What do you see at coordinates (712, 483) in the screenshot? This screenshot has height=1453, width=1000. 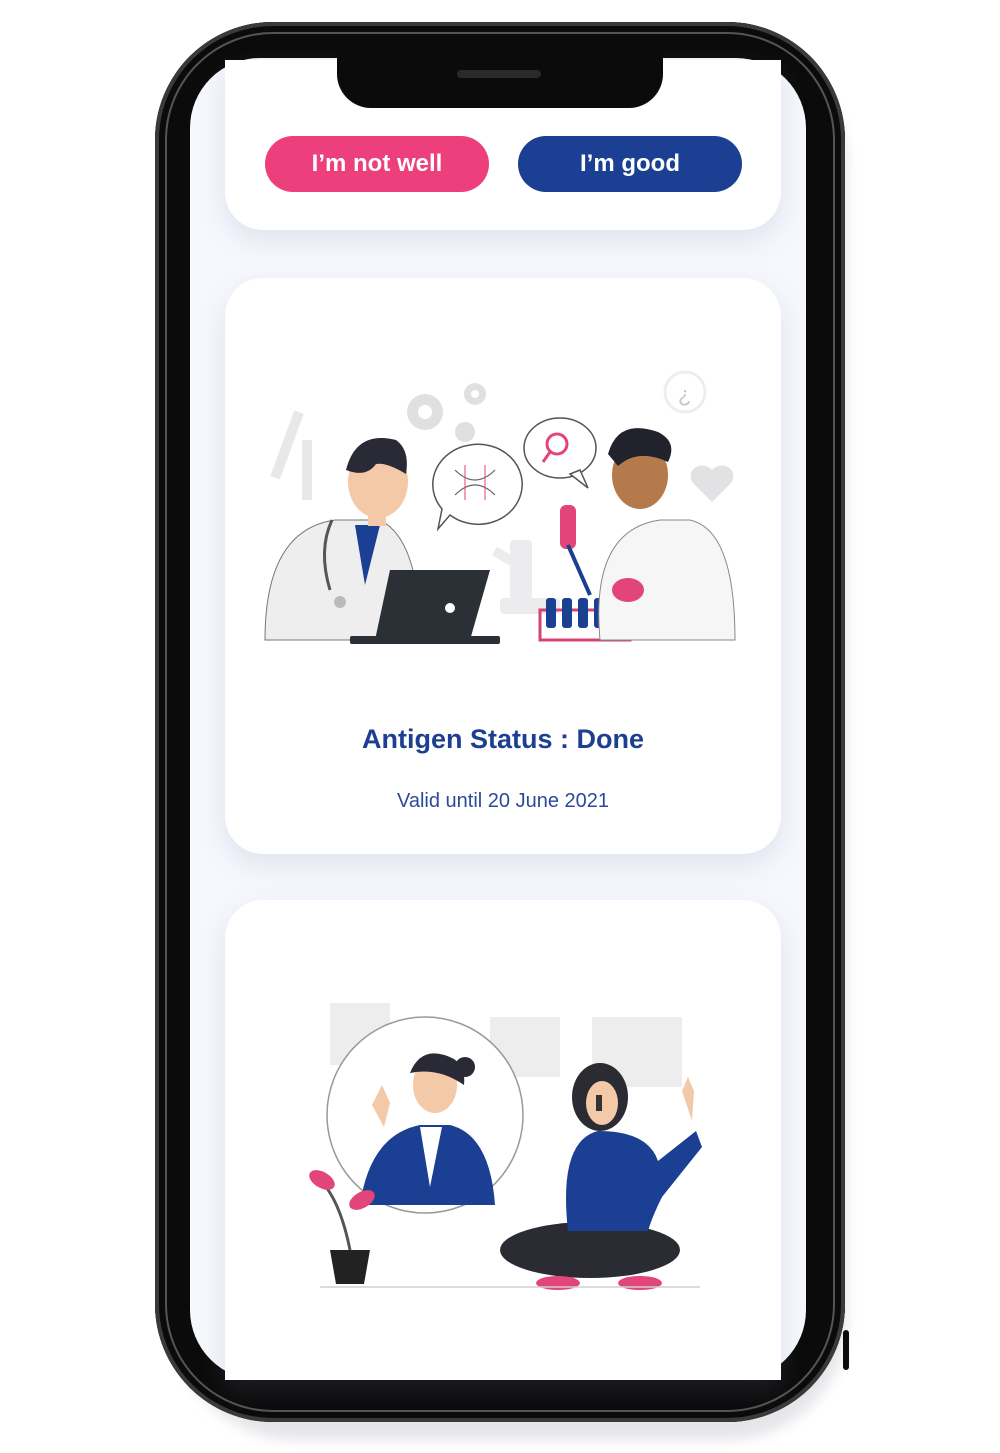 I see `heart-icon` at bounding box center [712, 483].